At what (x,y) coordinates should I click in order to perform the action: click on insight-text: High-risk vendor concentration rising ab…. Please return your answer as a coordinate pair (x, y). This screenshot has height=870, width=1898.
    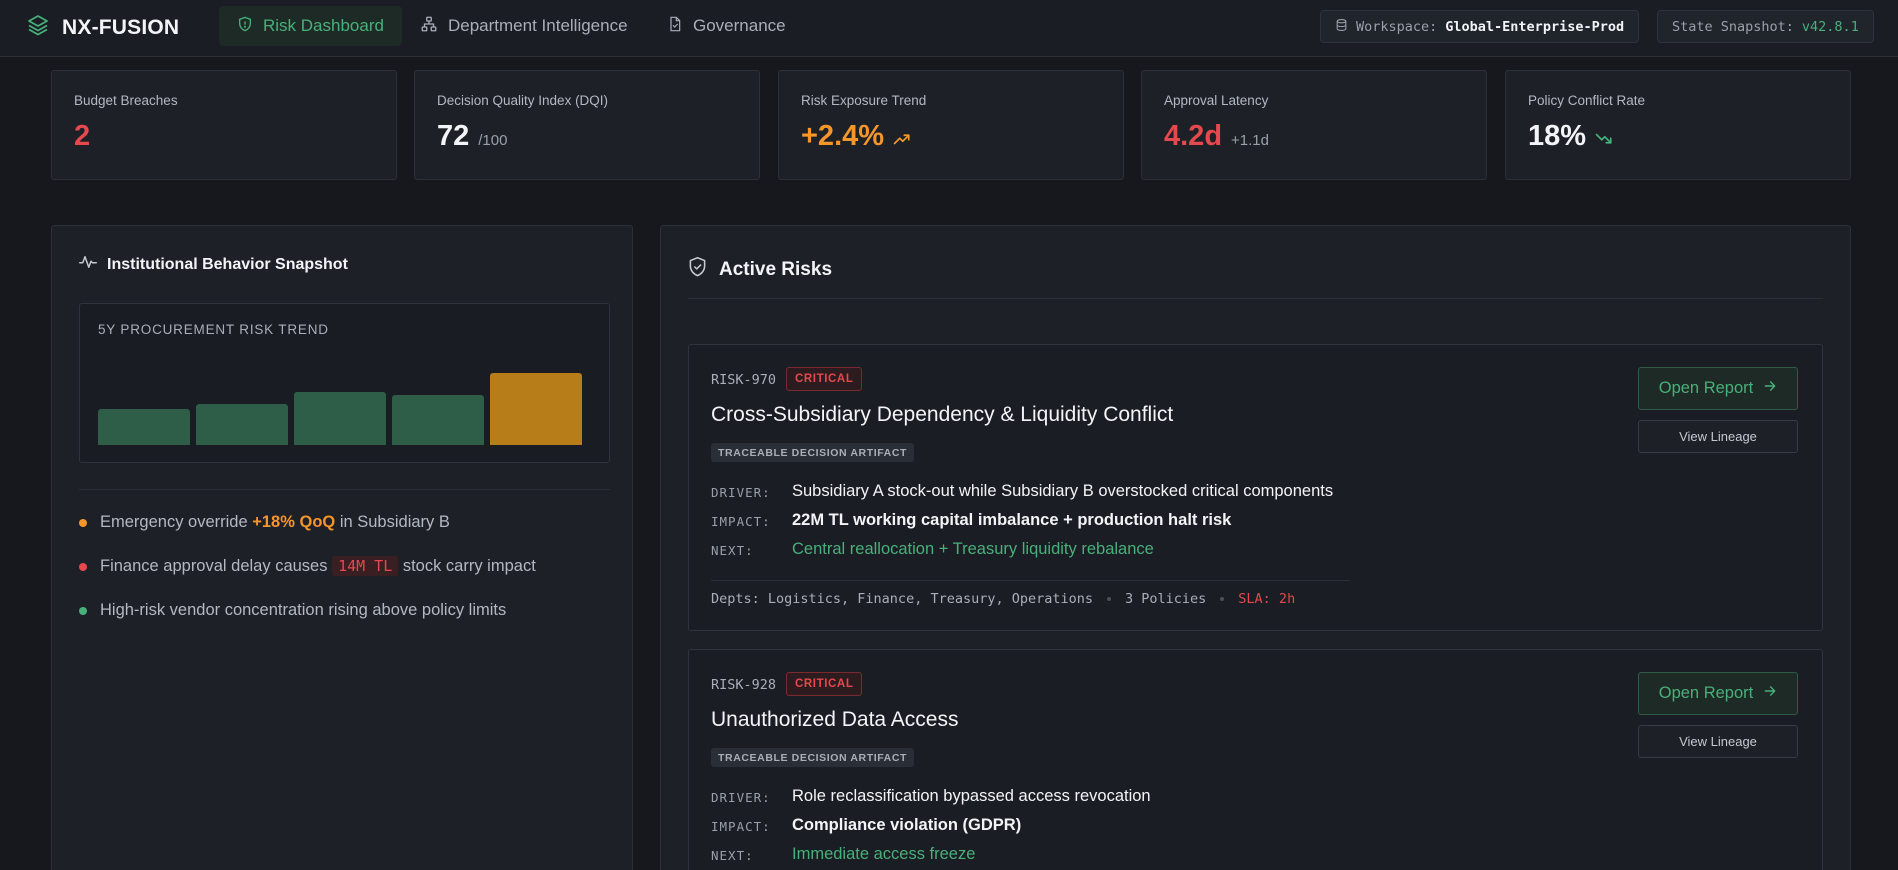
    Looking at the image, I should click on (303, 610).